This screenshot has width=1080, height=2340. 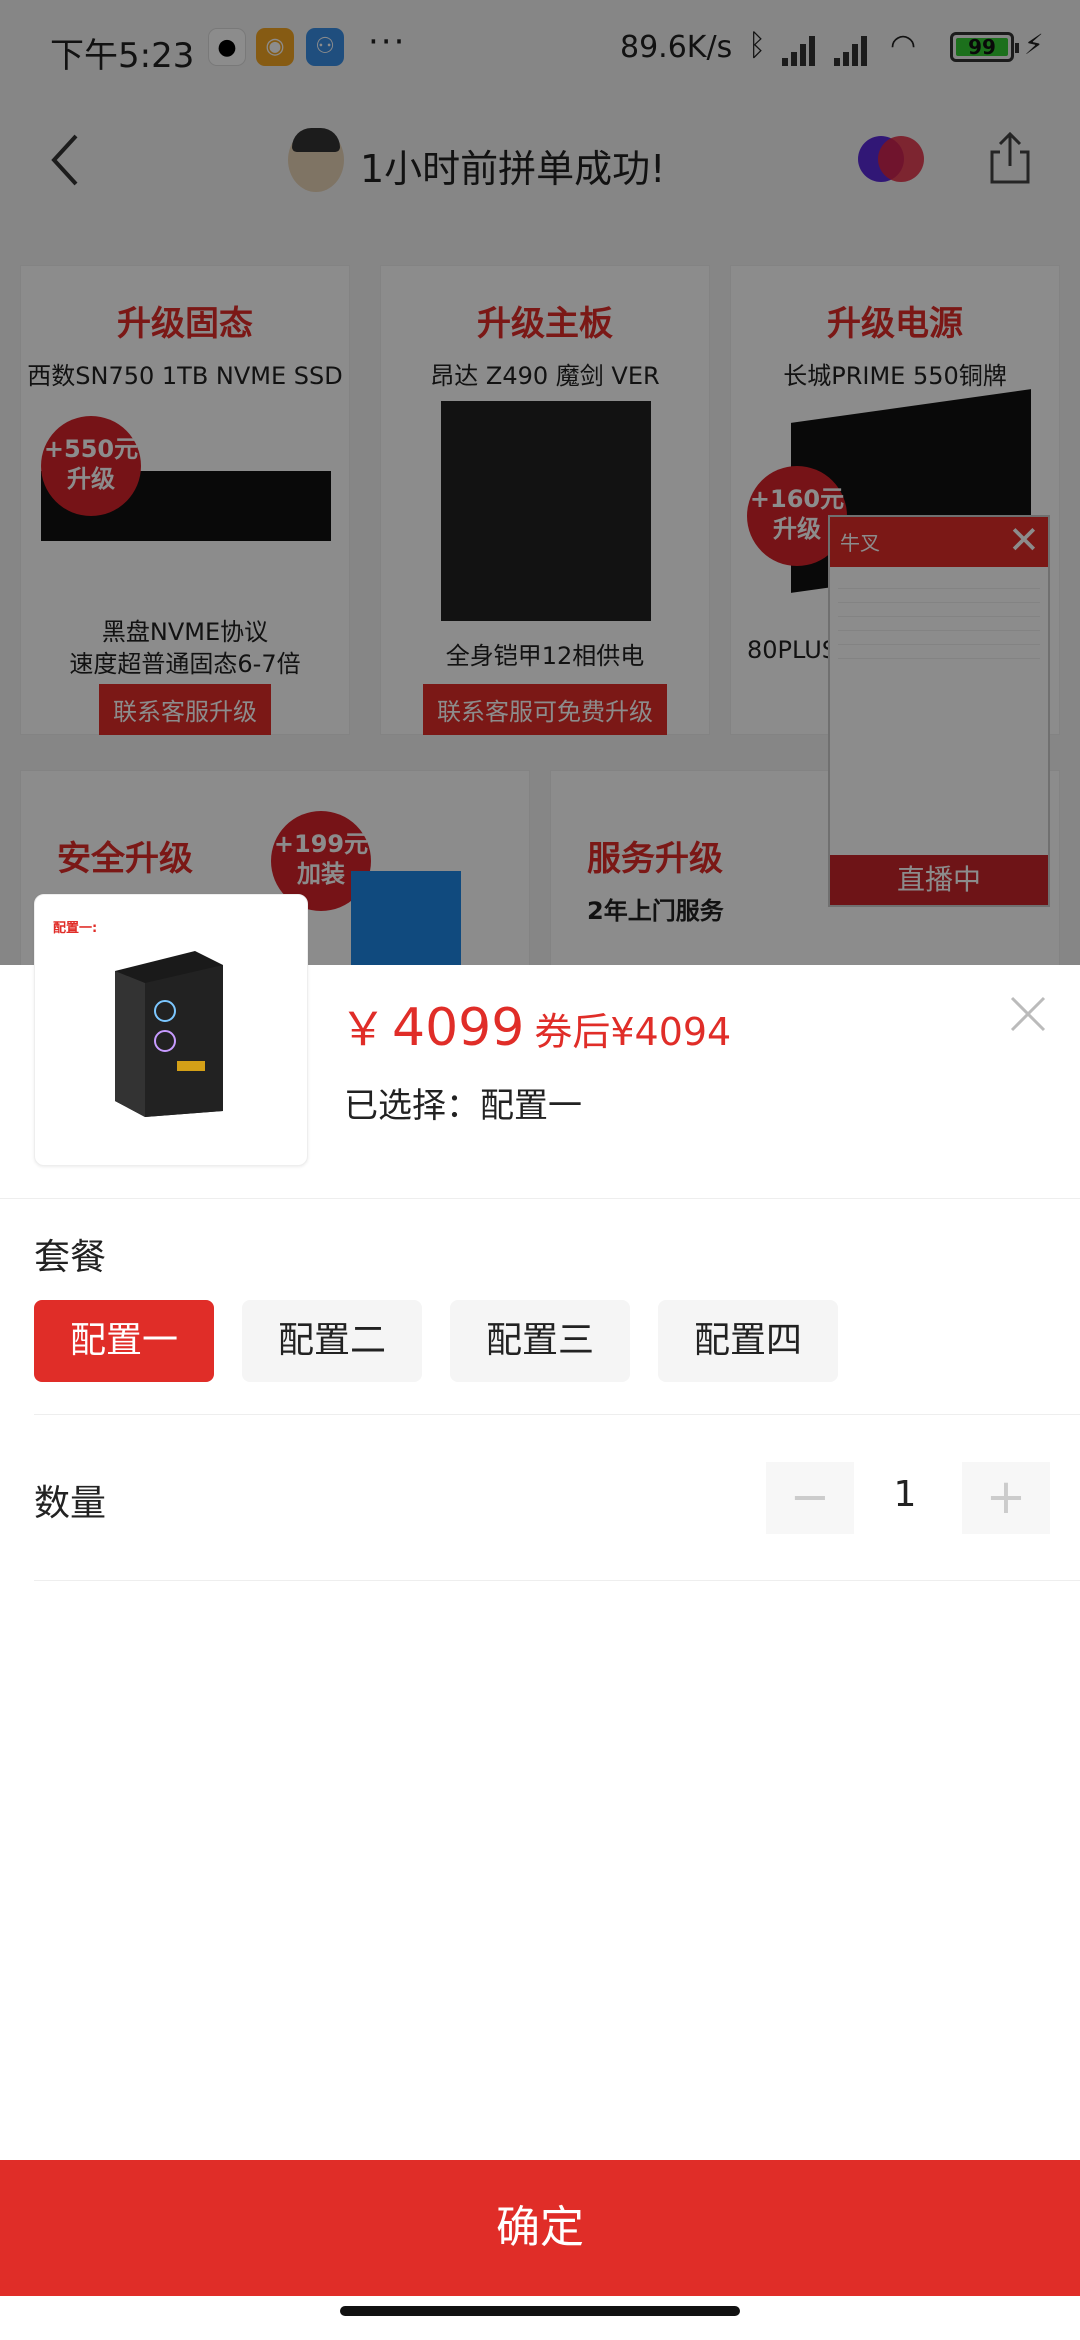 What do you see at coordinates (540, 2228) in the screenshot?
I see `confirm-button: 确定` at bounding box center [540, 2228].